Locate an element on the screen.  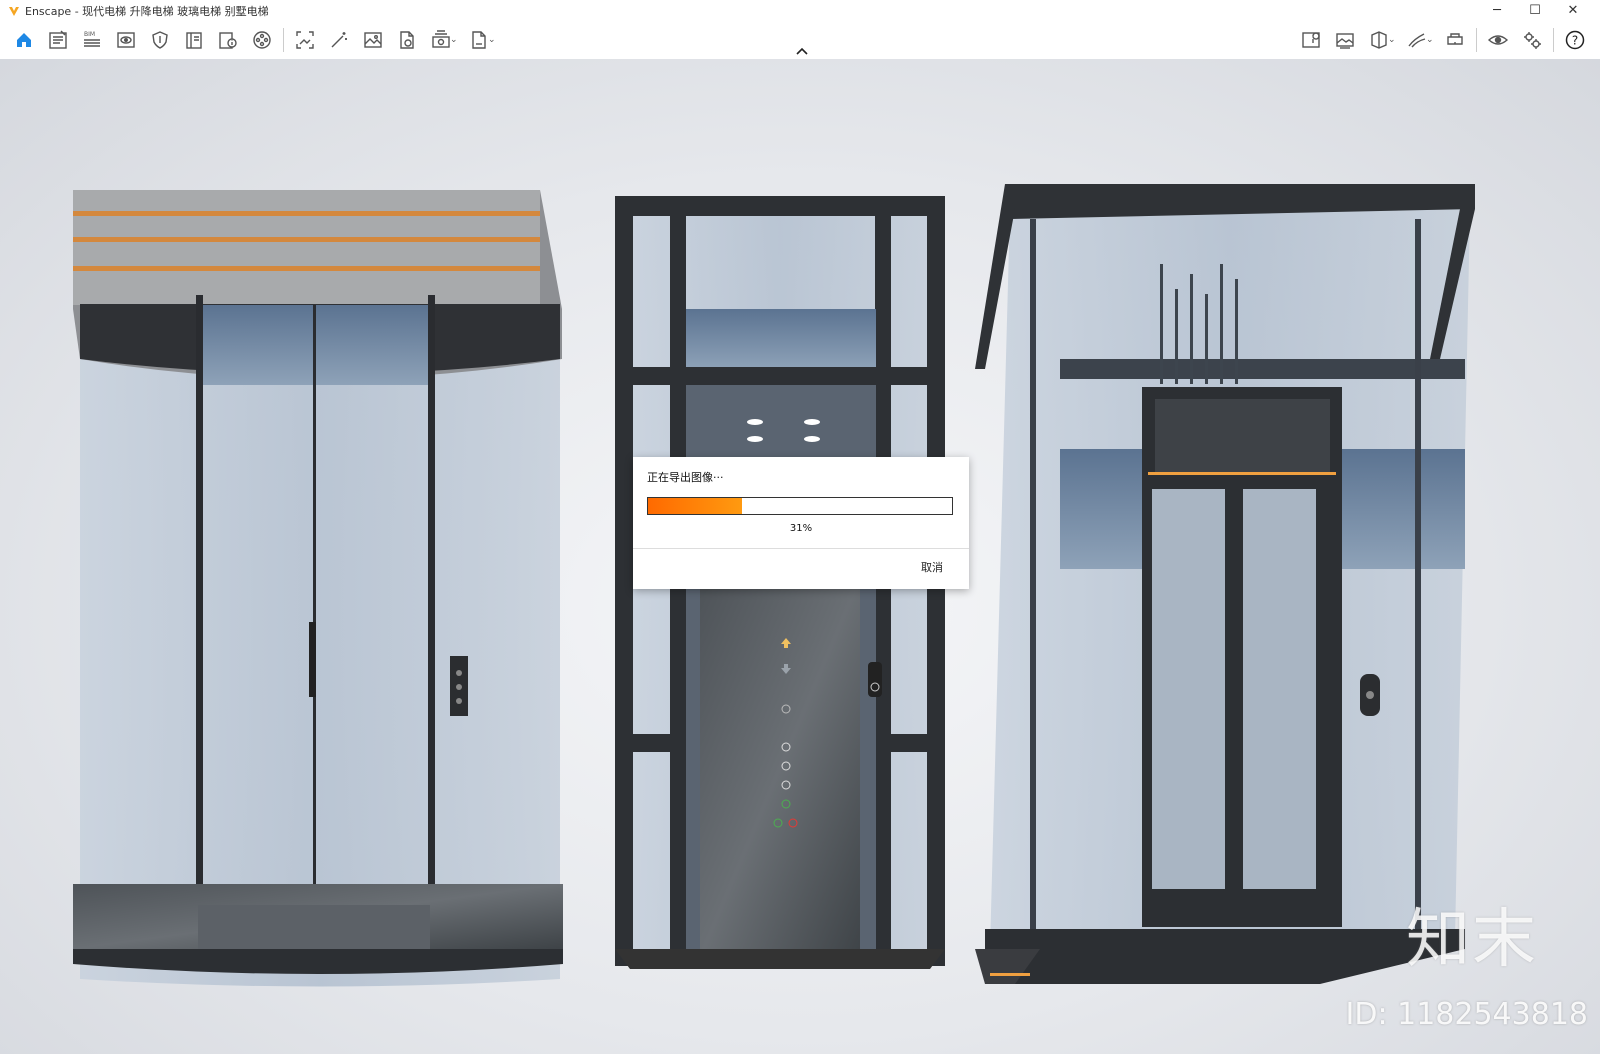
film-reel-button is located at coordinates (262, 40).